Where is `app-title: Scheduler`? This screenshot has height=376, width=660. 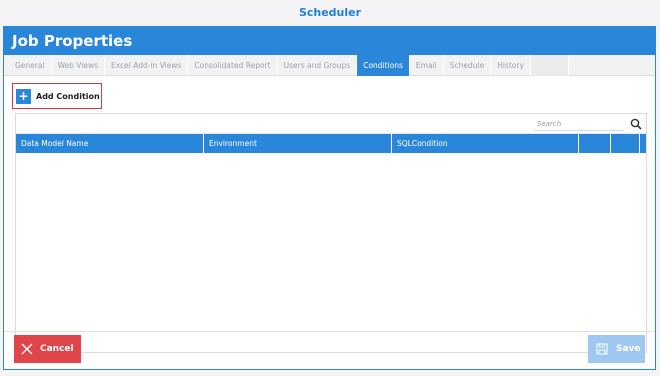 app-title: Scheduler is located at coordinates (330, 12).